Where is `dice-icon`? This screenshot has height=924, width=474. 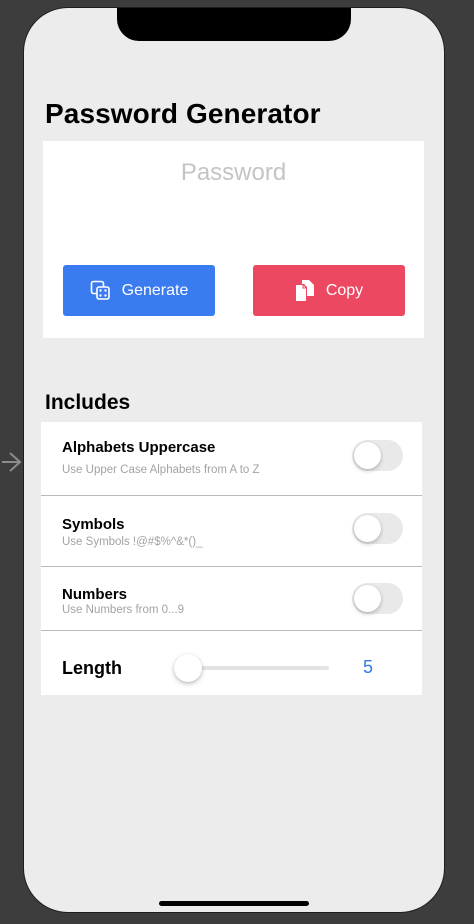 dice-icon is located at coordinates (100, 290).